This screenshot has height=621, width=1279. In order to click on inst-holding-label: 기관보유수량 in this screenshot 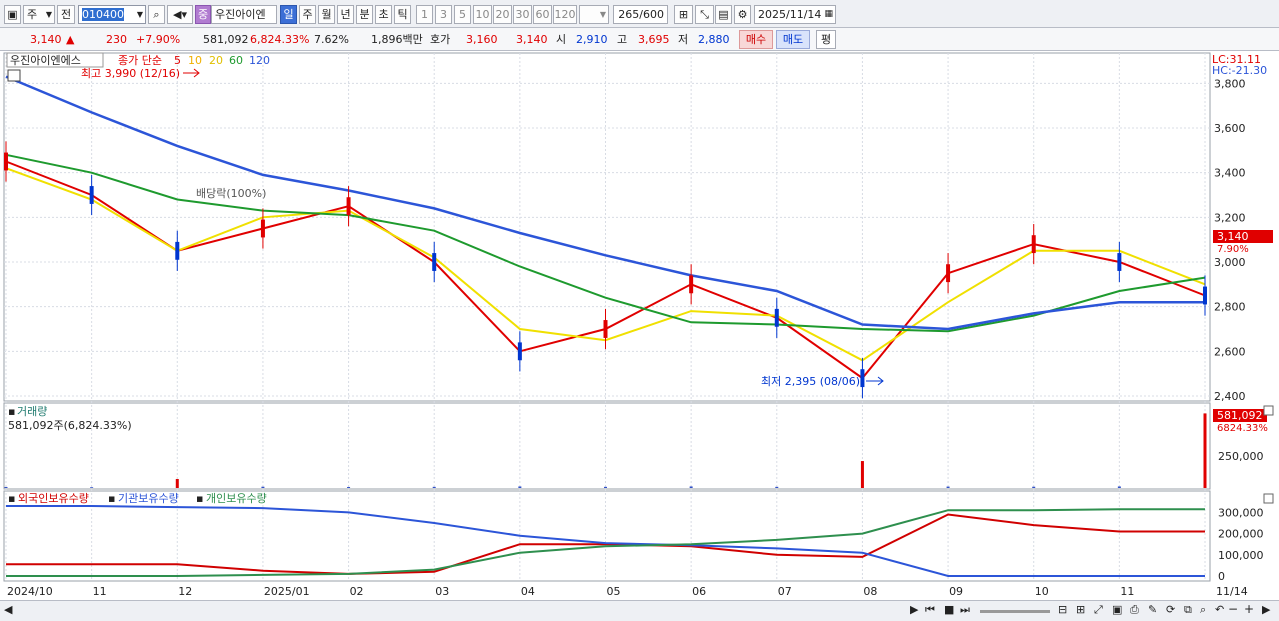, I will do `click(148, 498)`.